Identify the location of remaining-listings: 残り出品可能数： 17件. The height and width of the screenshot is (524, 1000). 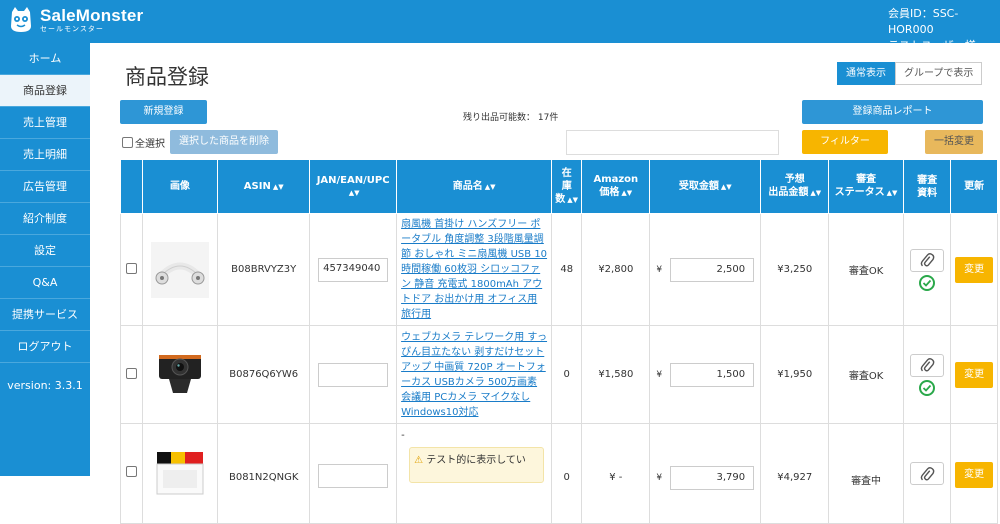
(511, 118).